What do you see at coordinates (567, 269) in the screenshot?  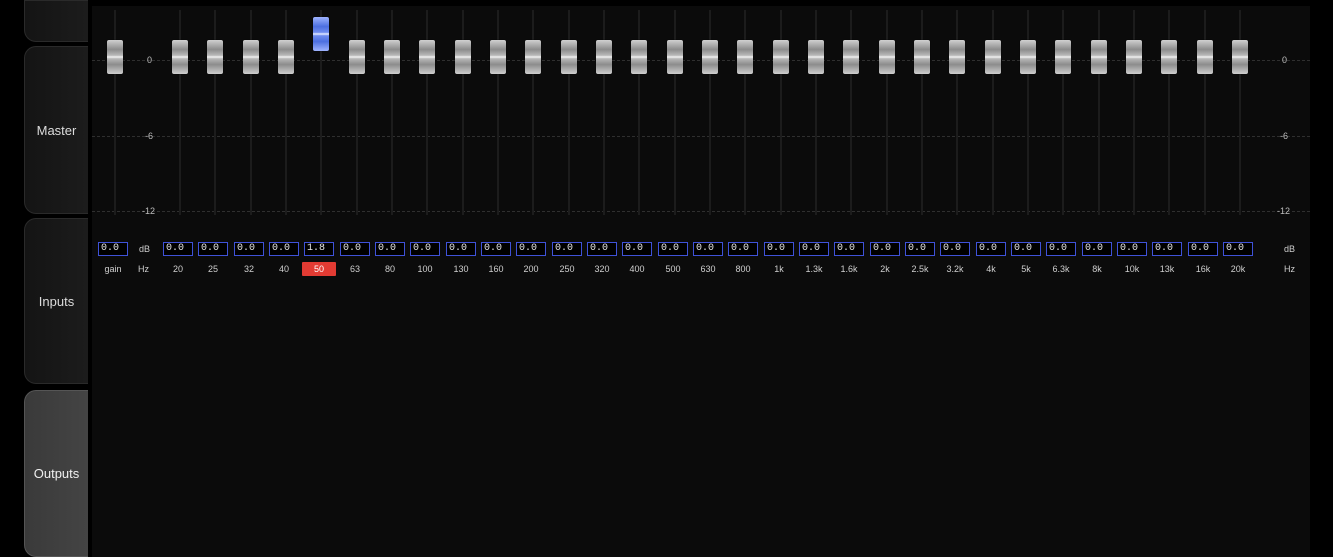 I see `band-frequency-label: 250` at bounding box center [567, 269].